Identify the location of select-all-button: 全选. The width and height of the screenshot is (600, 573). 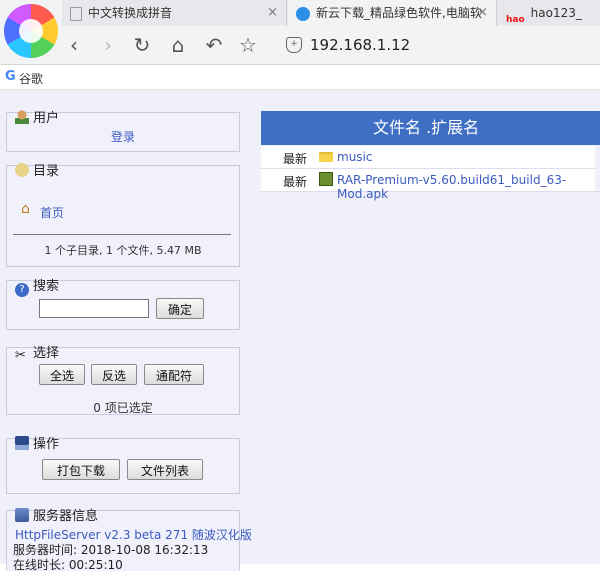
(62, 374).